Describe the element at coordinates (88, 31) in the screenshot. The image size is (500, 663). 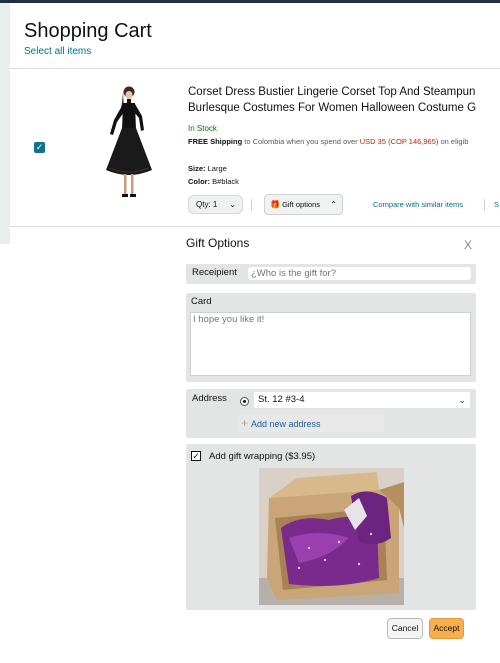
I see `page-title: Shopping Cart` at that location.